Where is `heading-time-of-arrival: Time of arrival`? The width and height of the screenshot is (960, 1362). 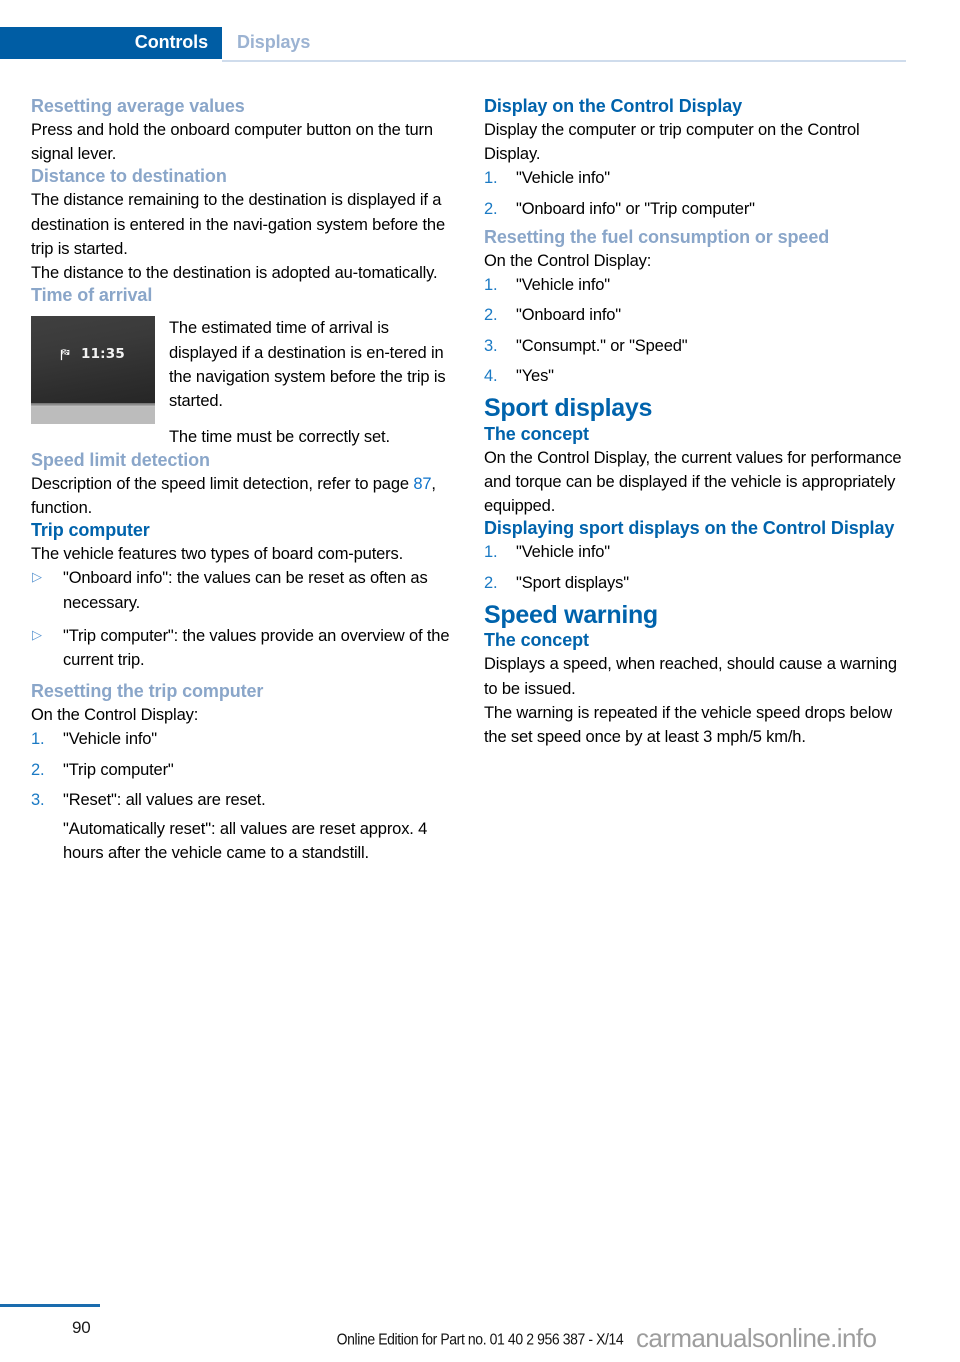 heading-time-of-arrival: Time of arrival is located at coordinates (92, 295).